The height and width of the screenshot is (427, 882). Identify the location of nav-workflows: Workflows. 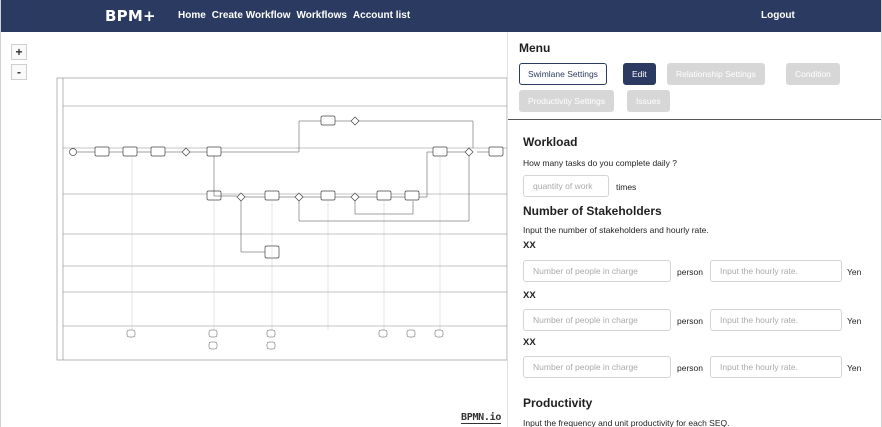
(322, 15).